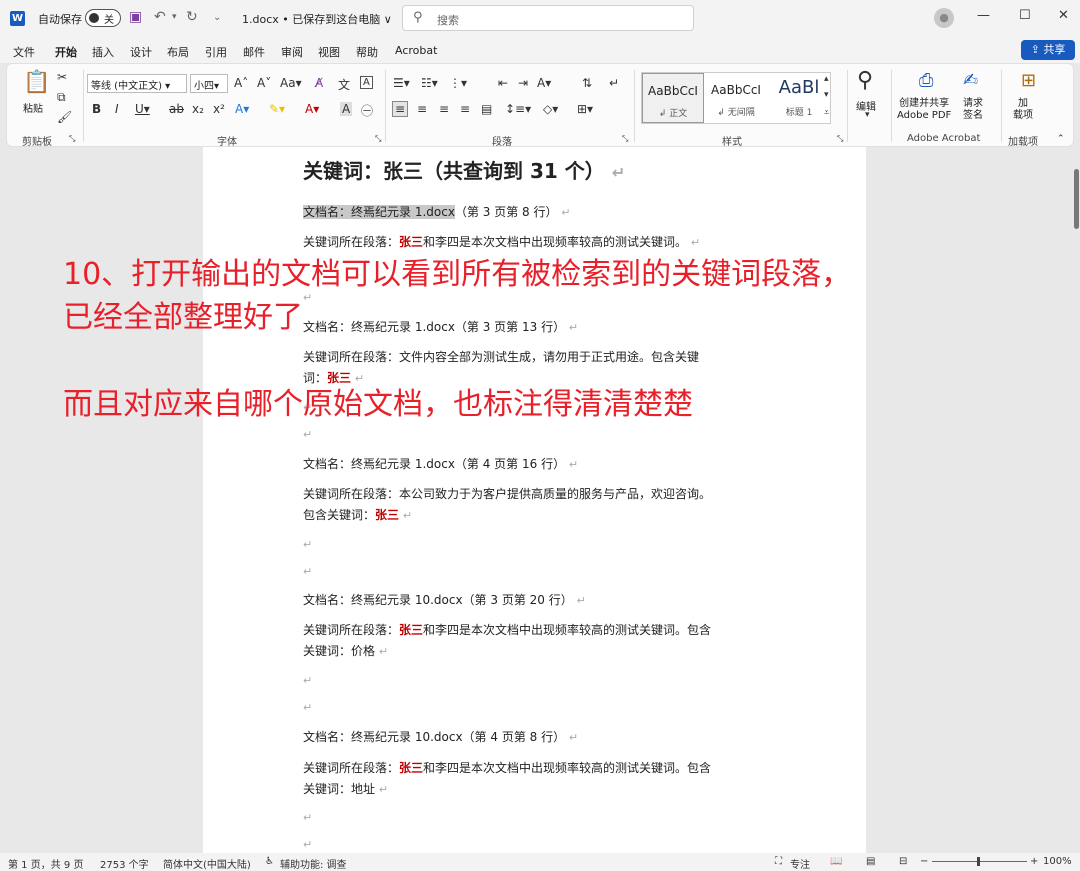  Describe the element at coordinates (36, 82) in the screenshot. I see `paste-icon: 📋` at that location.